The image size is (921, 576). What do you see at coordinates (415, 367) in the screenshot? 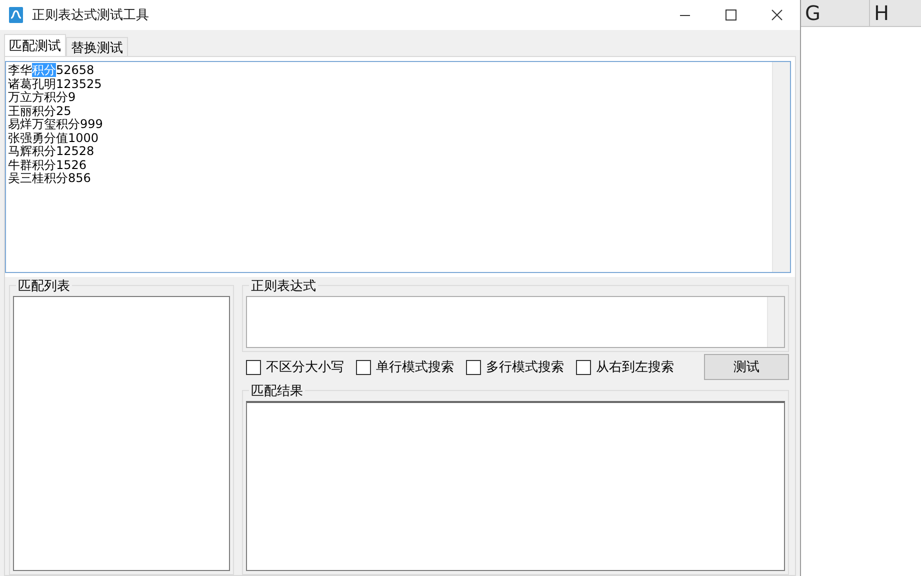
I see `option-label: 单行模式搜索` at bounding box center [415, 367].